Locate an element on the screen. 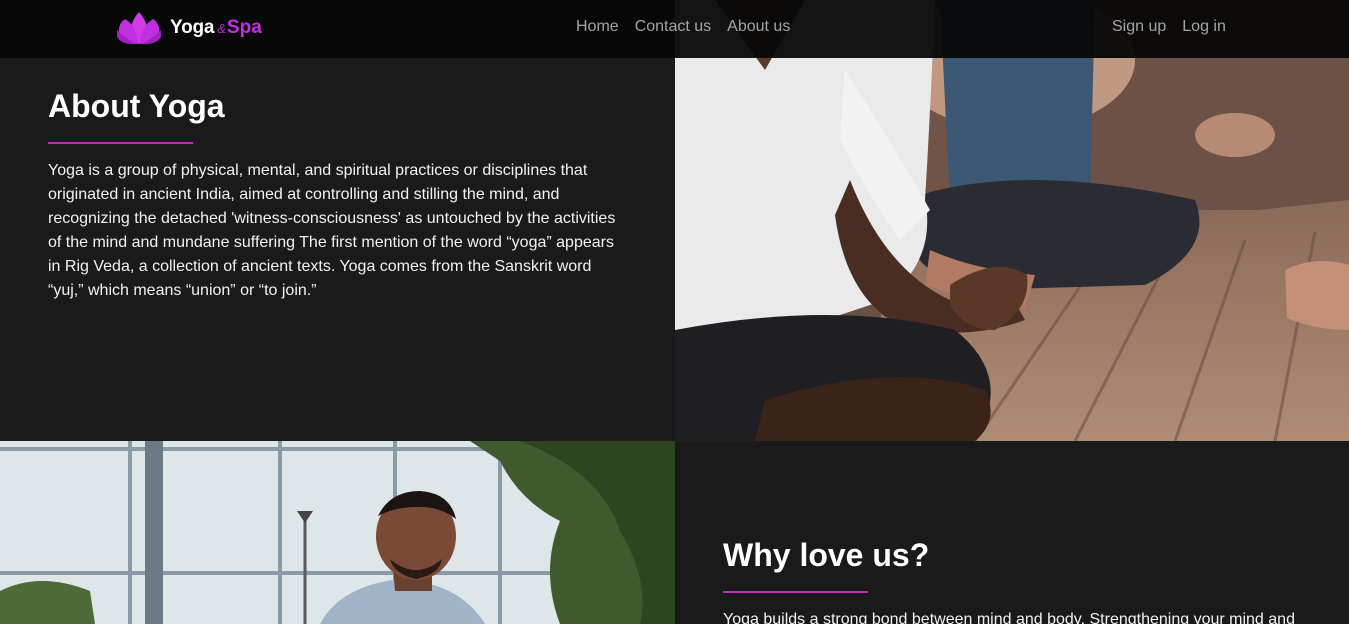  log-in-link: Log in is located at coordinates (1204, 27).